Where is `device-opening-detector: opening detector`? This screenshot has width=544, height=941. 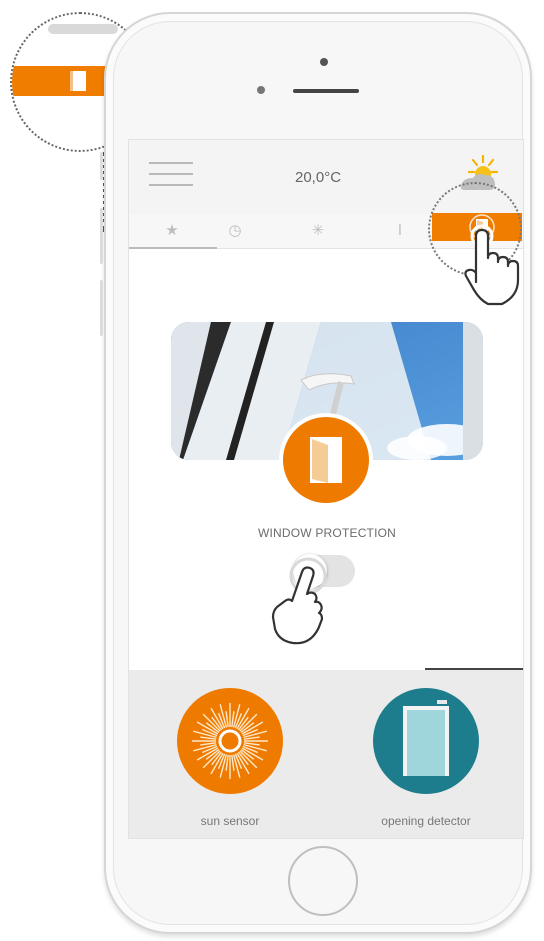 device-opening-detector: opening detector is located at coordinates (422, 759).